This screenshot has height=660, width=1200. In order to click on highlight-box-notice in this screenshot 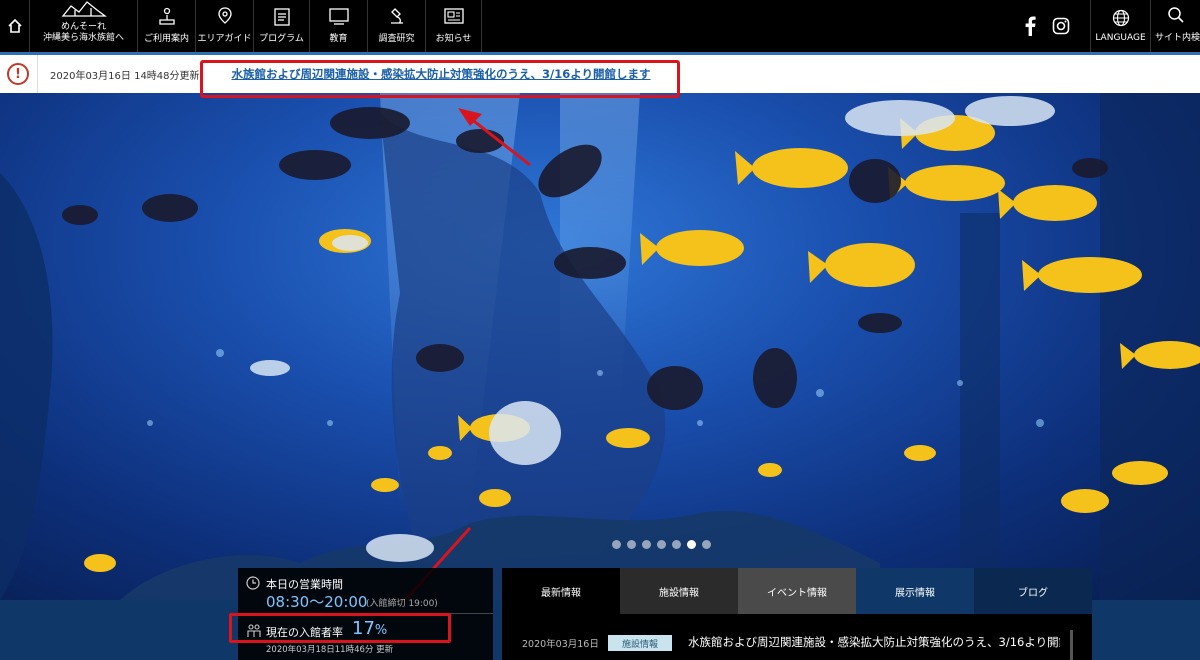, I will do `click(440, 79)`.